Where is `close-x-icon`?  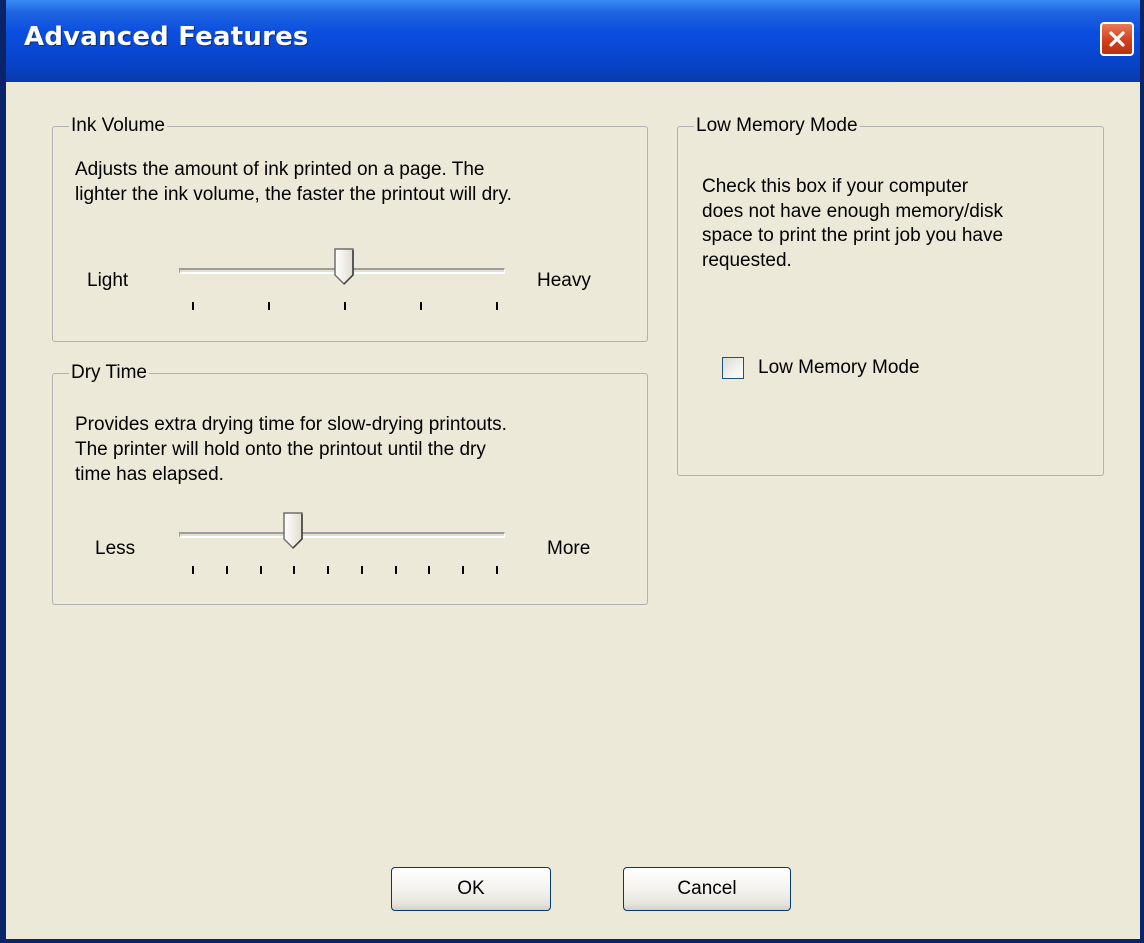 close-x-icon is located at coordinates (1117, 39).